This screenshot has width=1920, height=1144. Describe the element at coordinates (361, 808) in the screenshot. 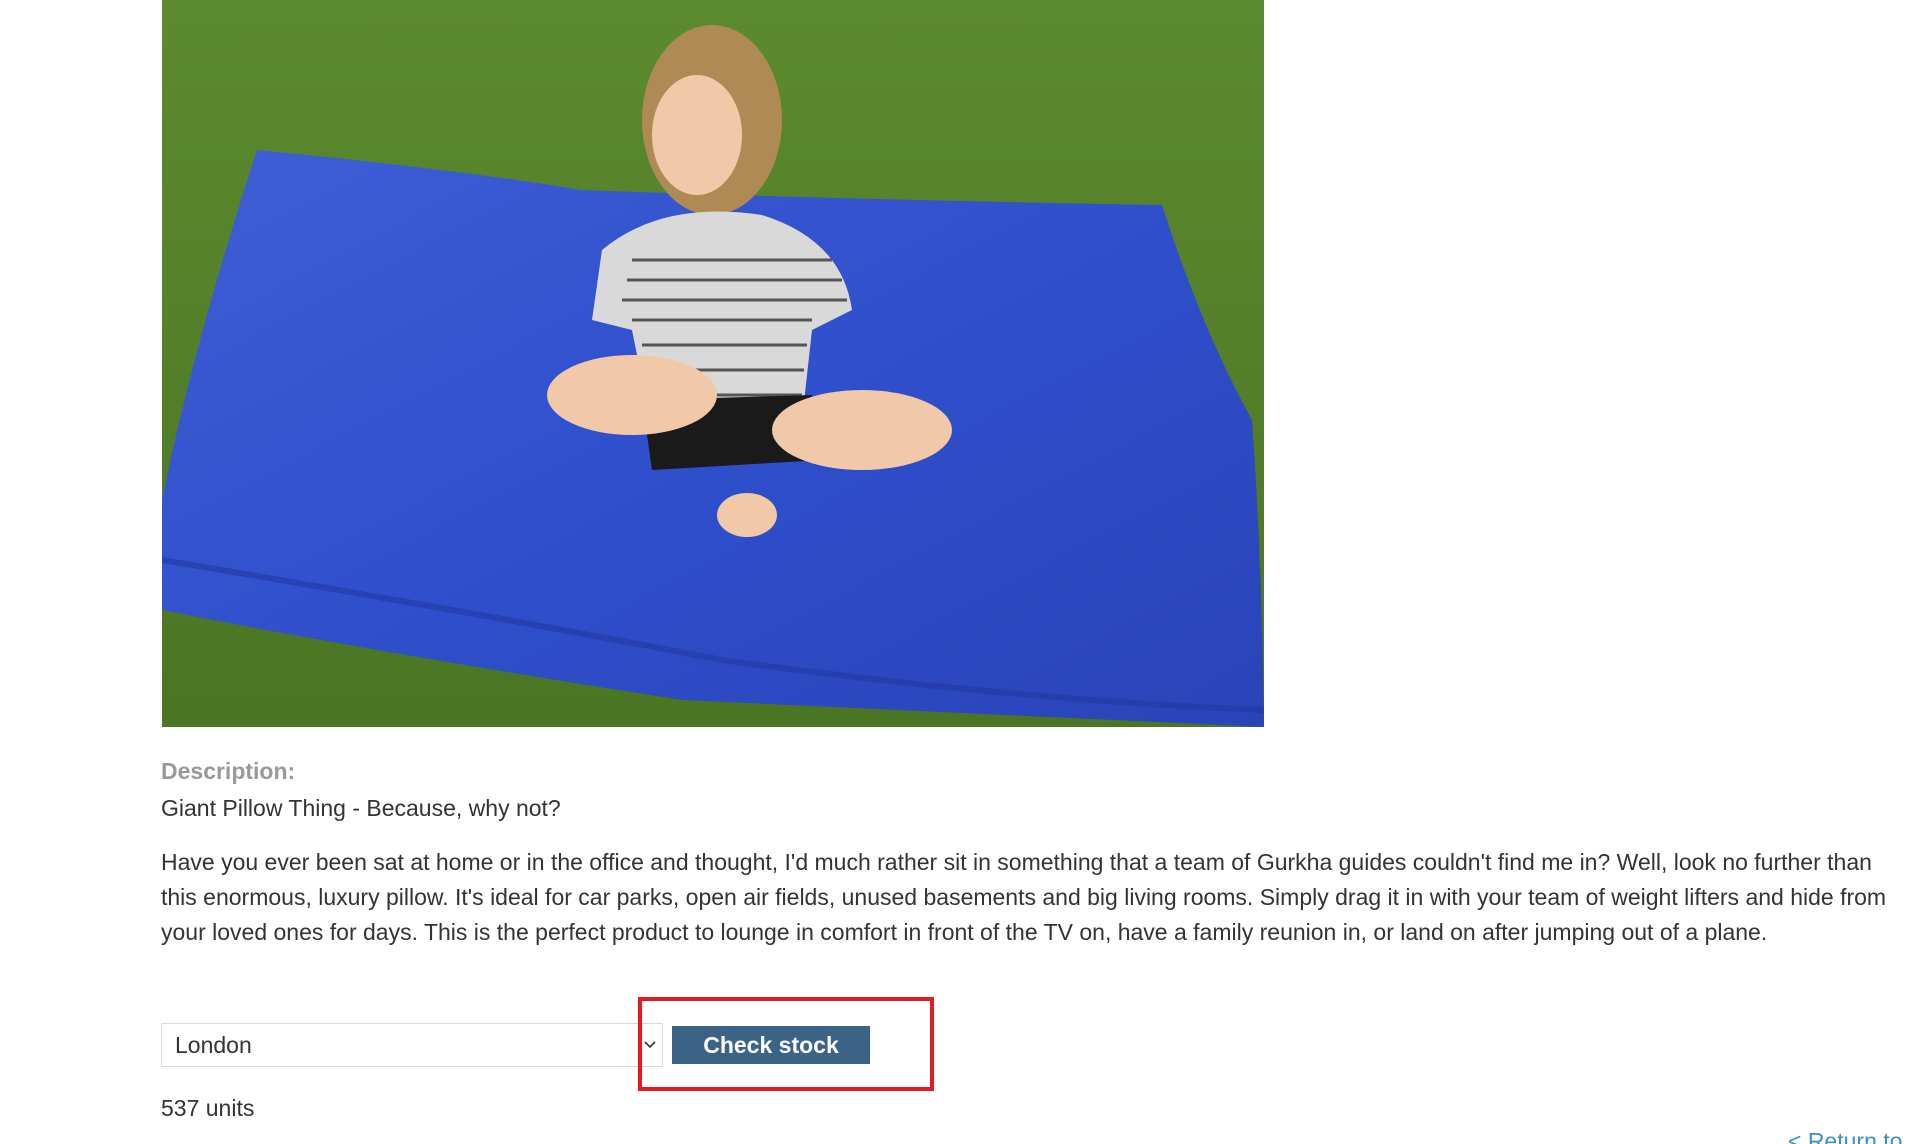

I see `product-title: Giant Pillow Thing - Because, why not?` at that location.